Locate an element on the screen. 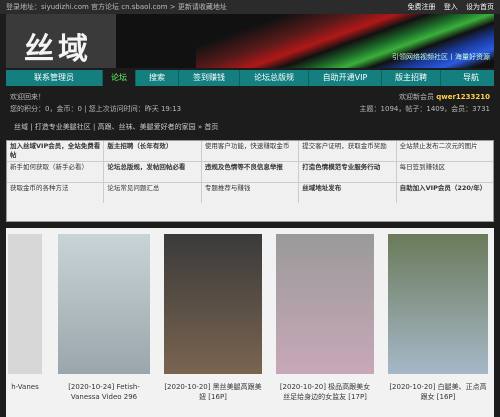 The width and height of the screenshot is (500, 417). new-member-label: 欢迎新会员 is located at coordinates (416, 97).